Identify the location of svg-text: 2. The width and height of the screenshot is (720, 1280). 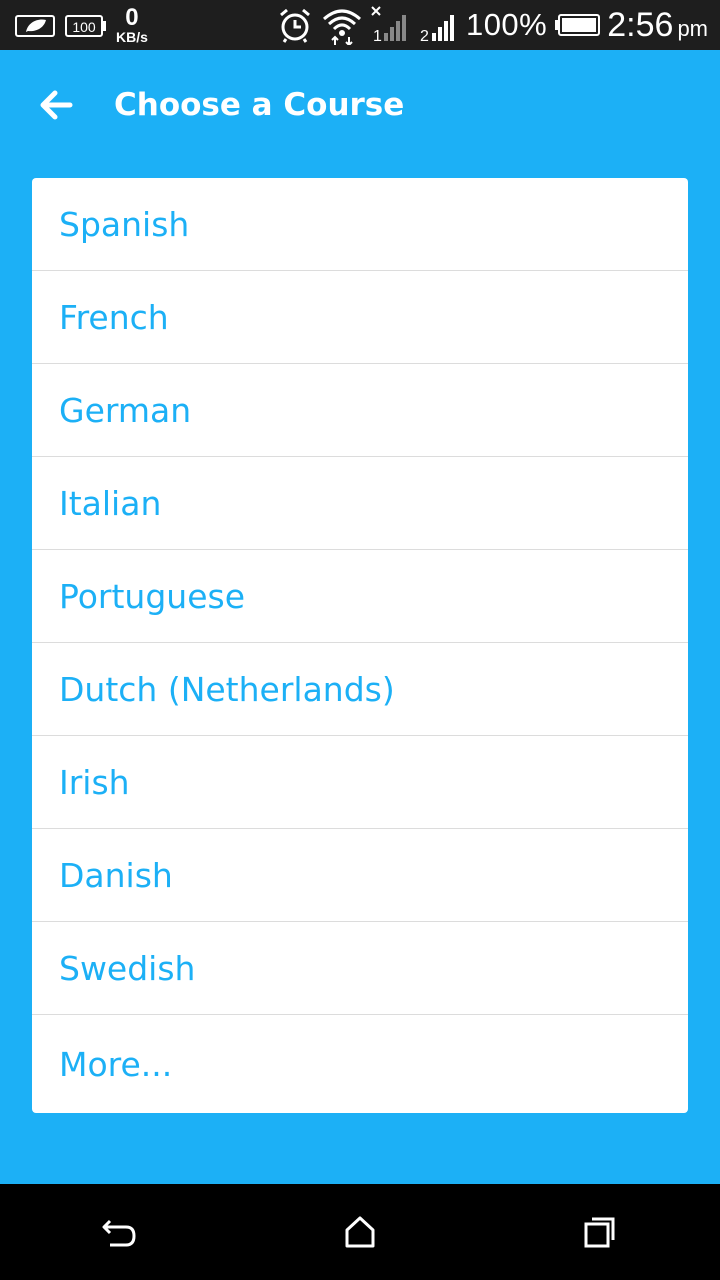
(424, 36).